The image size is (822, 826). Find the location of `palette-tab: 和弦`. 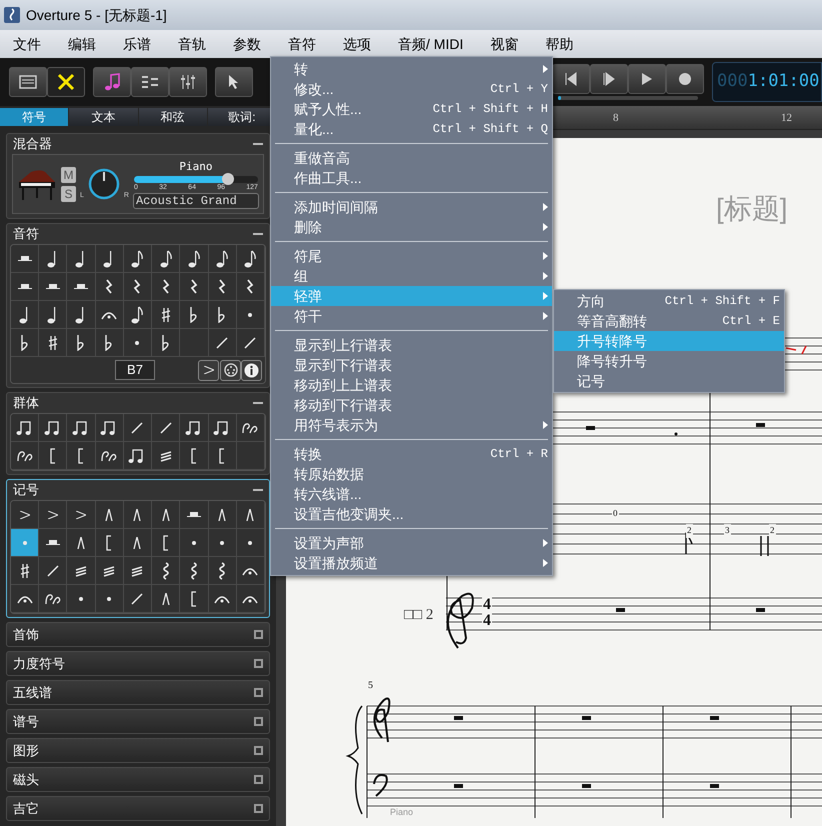

palette-tab: 和弦 is located at coordinates (172, 117).